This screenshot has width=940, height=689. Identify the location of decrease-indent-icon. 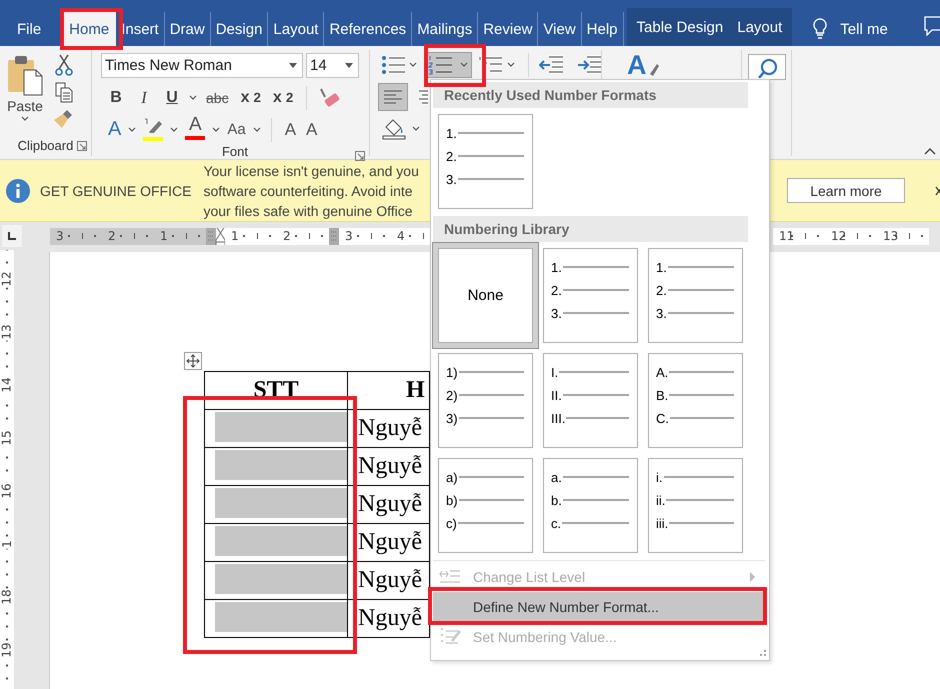
(551, 64).